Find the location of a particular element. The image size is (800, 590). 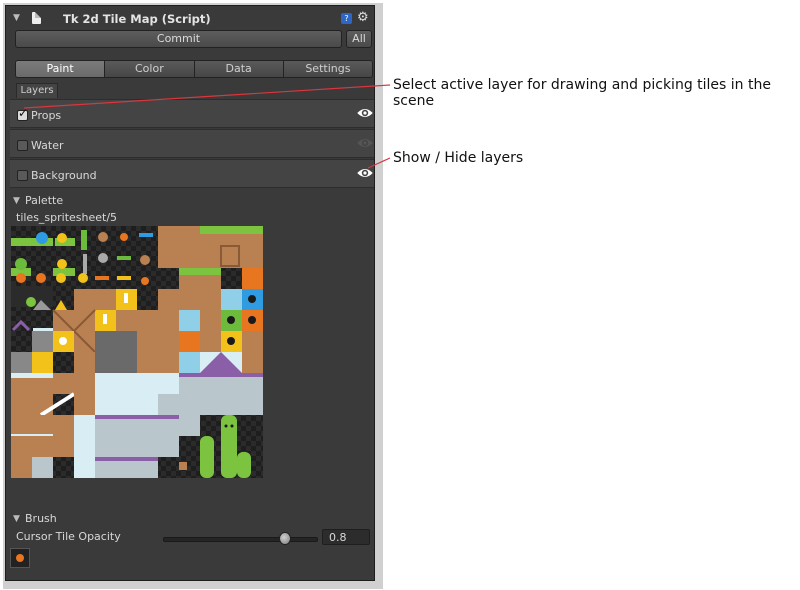

callout-show-hide: Show / Hide layers is located at coordinates (458, 158).